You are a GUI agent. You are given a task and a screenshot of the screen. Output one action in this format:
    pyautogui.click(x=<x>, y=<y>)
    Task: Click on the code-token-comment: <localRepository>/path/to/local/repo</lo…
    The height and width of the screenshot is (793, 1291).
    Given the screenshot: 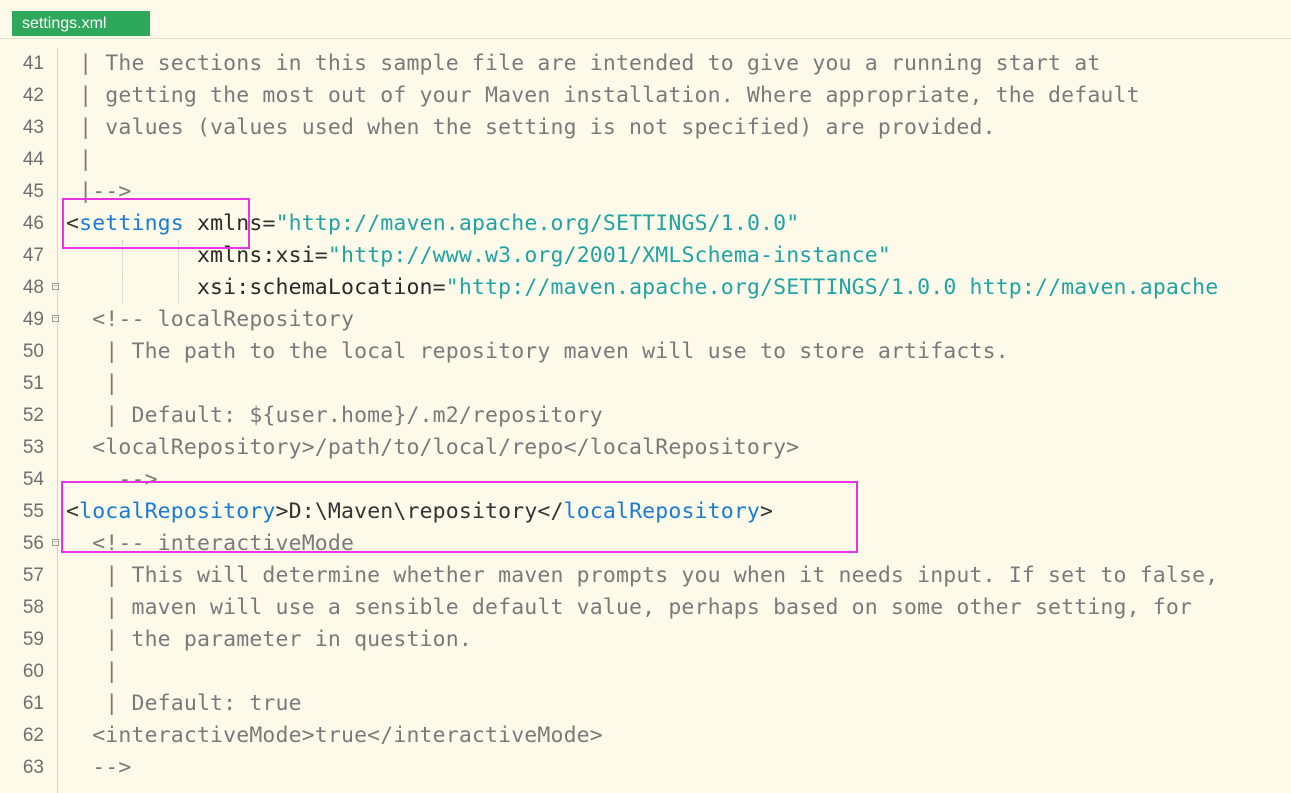 What is the action you would take?
    pyautogui.click(x=433, y=447)
    